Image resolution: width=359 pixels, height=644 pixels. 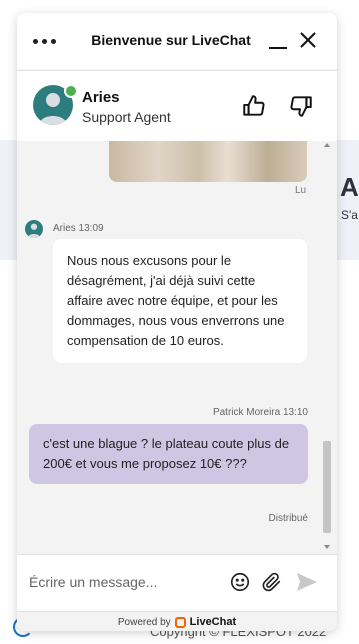 What do you see at coordinates (180, 622) in the screenshot?
I see `livechat-logo-icon` at bounding box center [180, 622].